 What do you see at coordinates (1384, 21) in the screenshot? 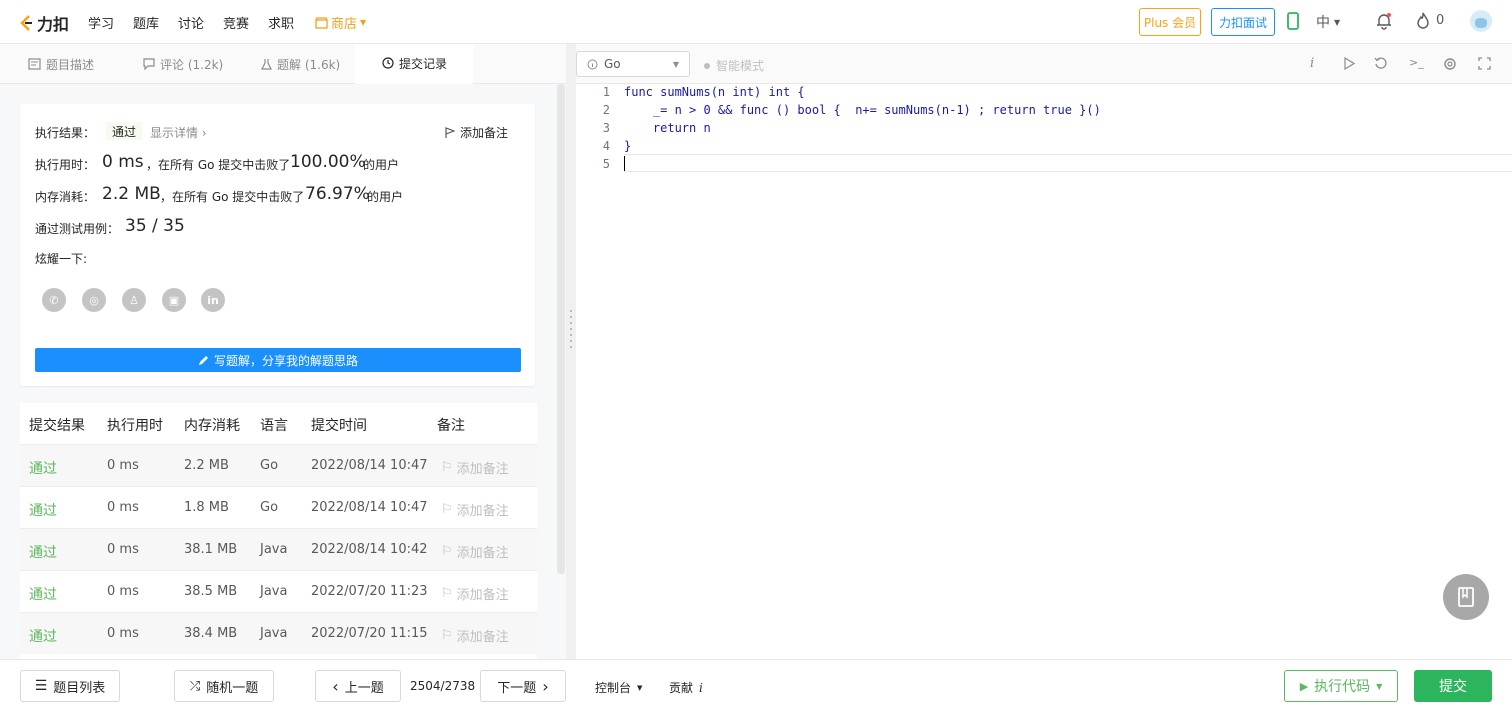
I see `bell-icon` at bounding box center [1384, 21].